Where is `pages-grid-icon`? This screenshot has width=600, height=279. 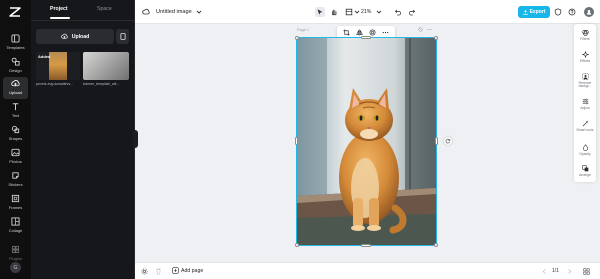 pages-grid-icon is located at coordinates (586, 271).